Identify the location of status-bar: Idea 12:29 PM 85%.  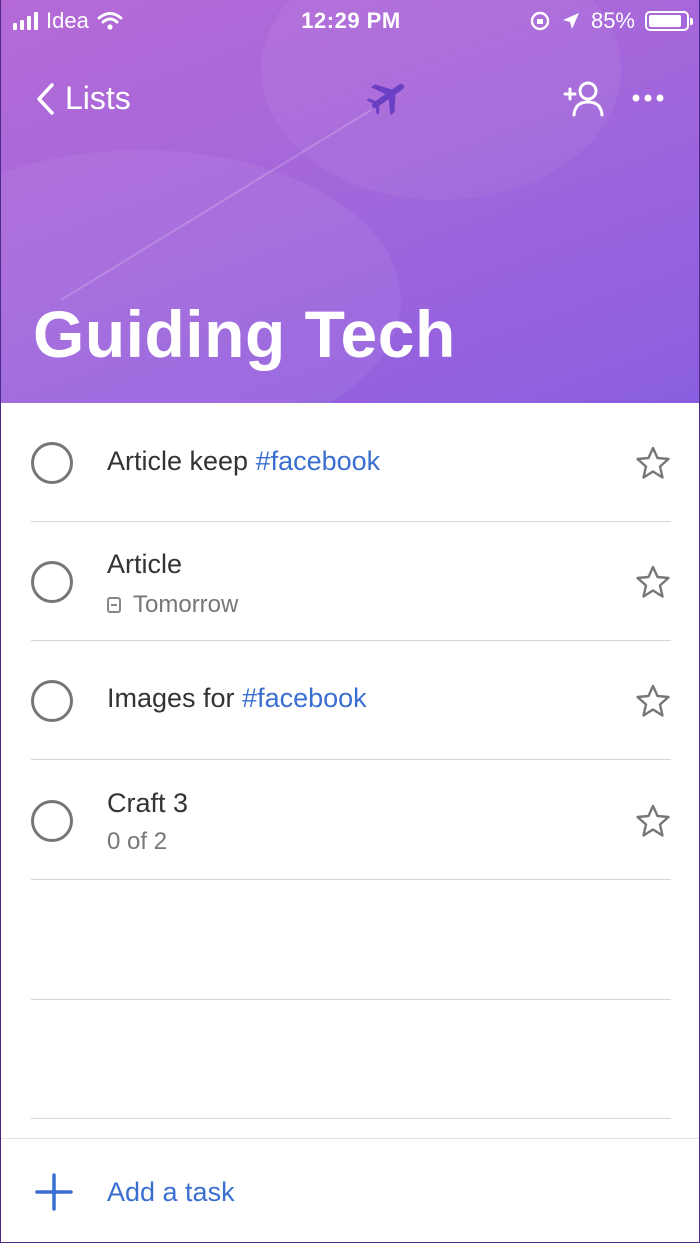
(350, 20).